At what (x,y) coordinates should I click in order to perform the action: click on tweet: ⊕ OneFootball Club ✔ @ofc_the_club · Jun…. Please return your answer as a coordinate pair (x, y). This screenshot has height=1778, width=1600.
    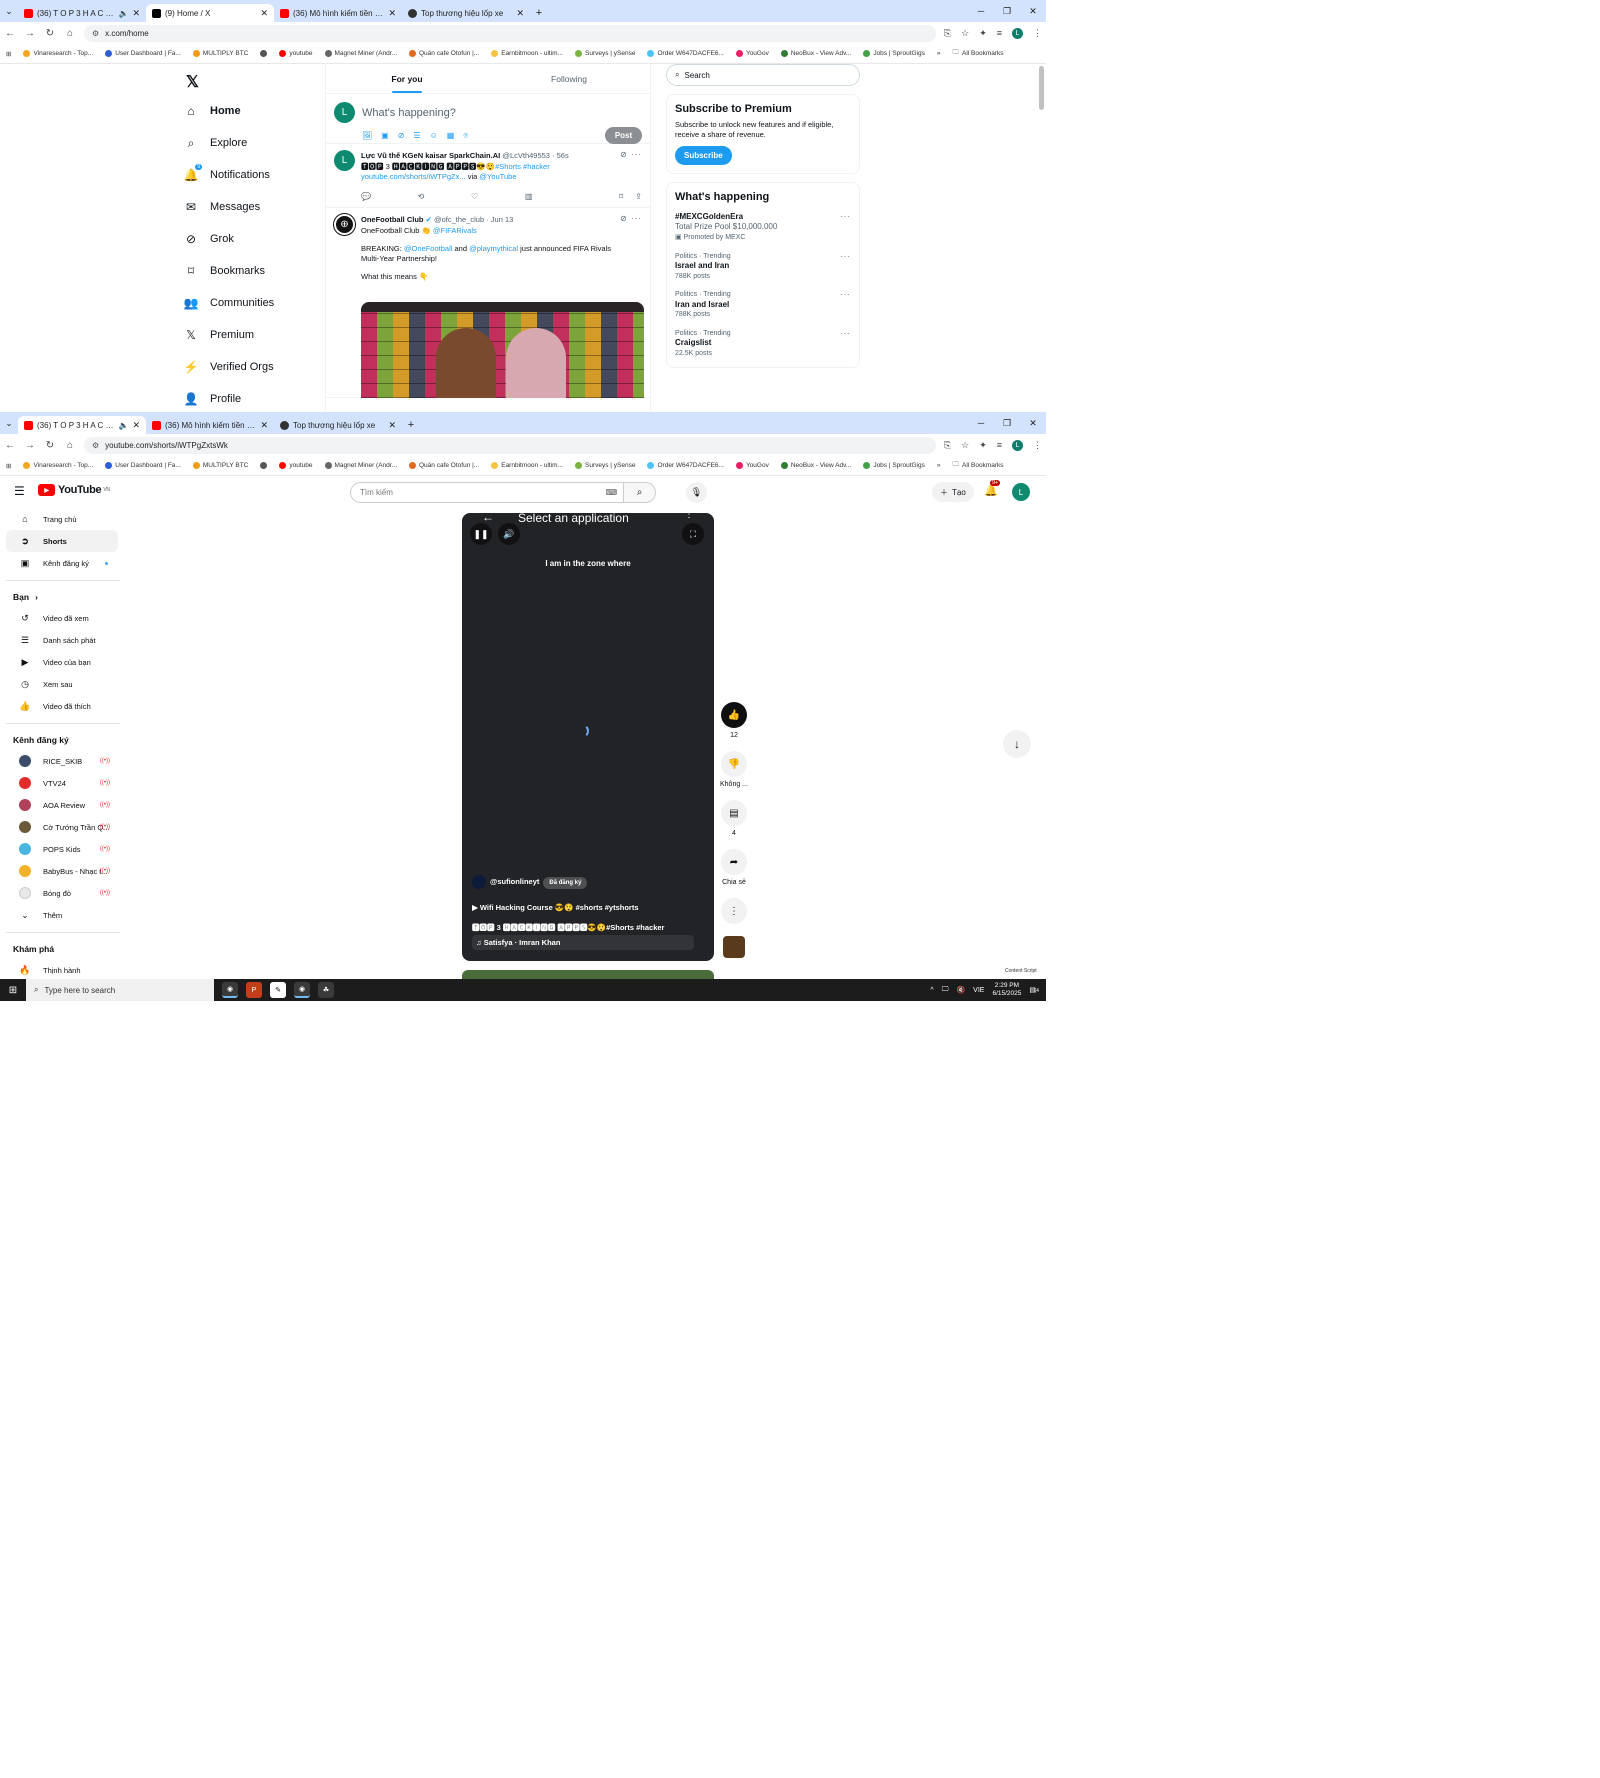
    Looking at the image, I should click on (488, 303).